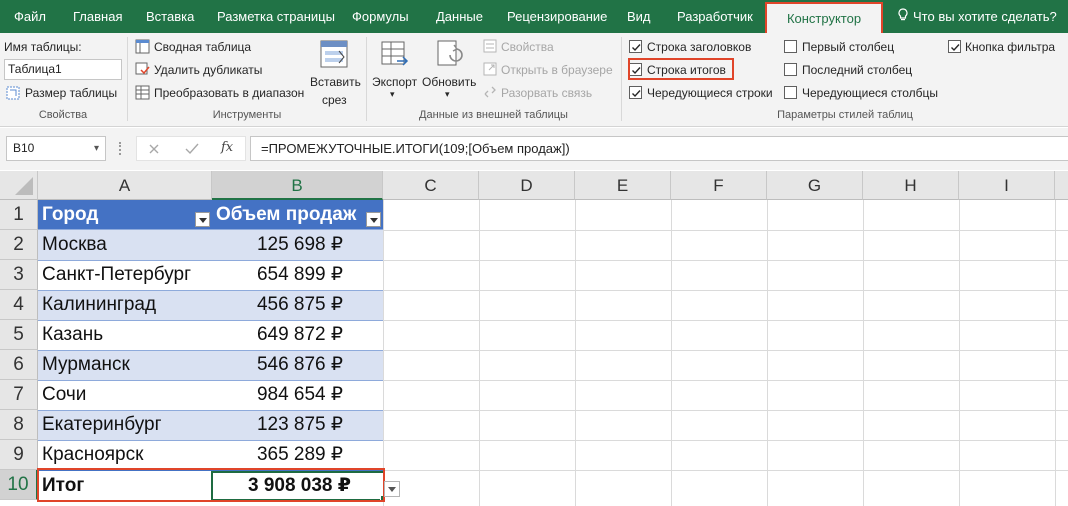 The image size is (1068, 506). I want to click on tab-file: Файл, so click(30, 16).